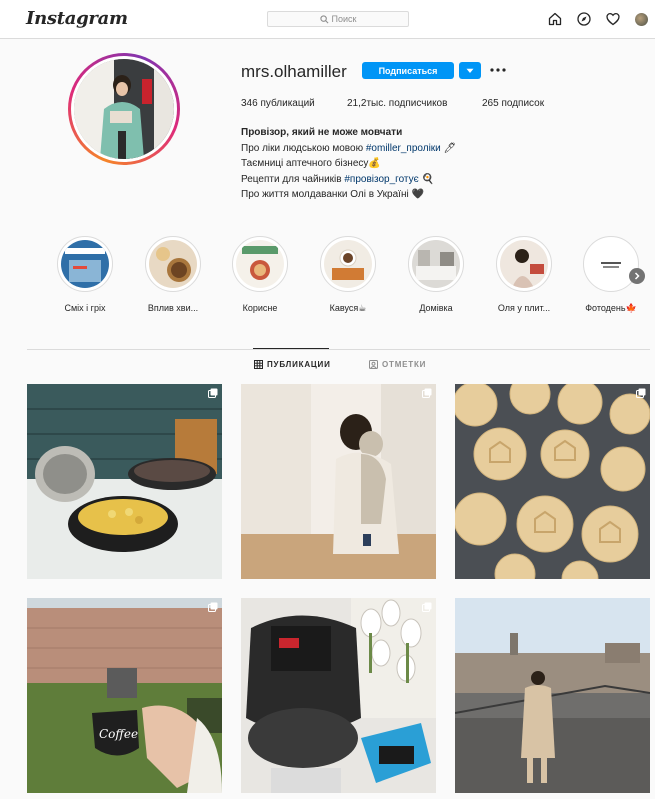 The image size is (655, 799). I want to click on chevron-right-icon, so click(637, 276).